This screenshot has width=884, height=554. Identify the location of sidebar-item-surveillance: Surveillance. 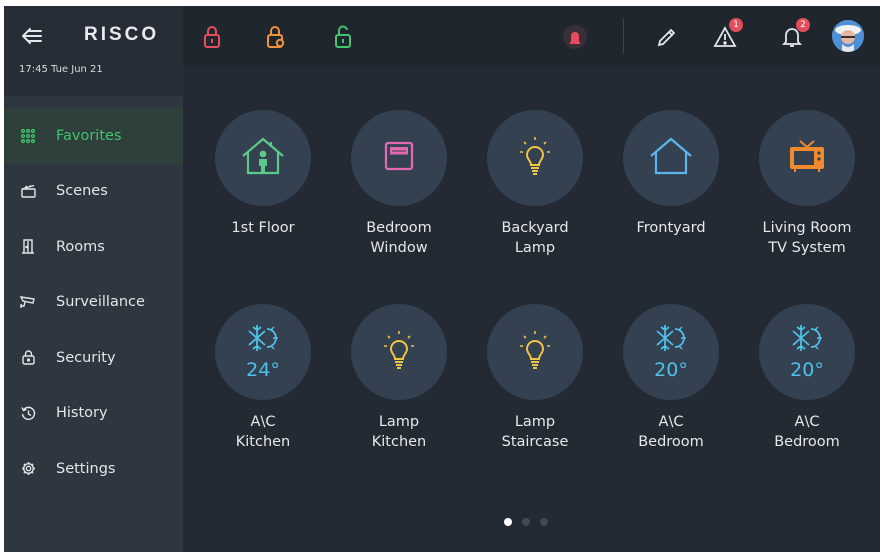
(93, 303).